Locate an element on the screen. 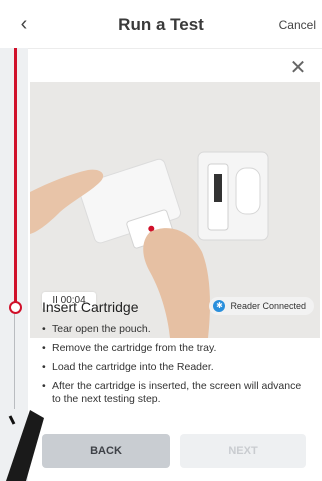 The height and width of the screenshot is (481, 322). list-item: • Tear open the pouch. is located at coordinates (177, 329).